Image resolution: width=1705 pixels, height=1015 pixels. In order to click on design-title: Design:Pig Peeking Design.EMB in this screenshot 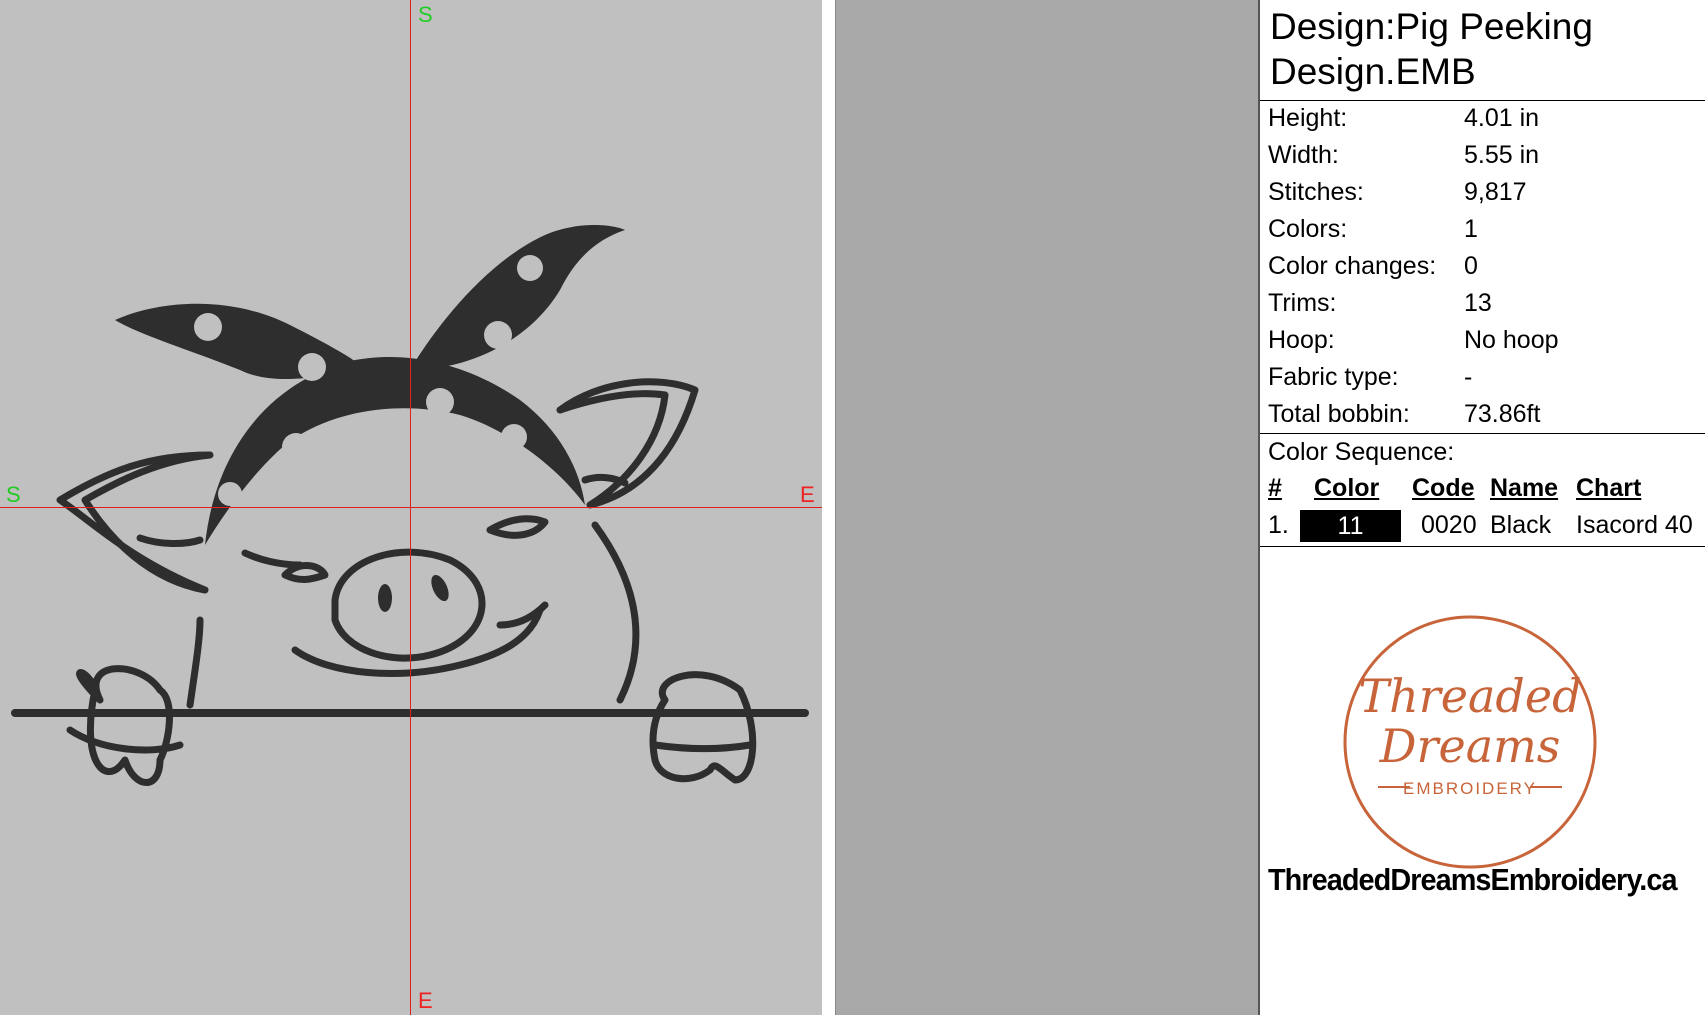, I will do `click(1431, 49)`.